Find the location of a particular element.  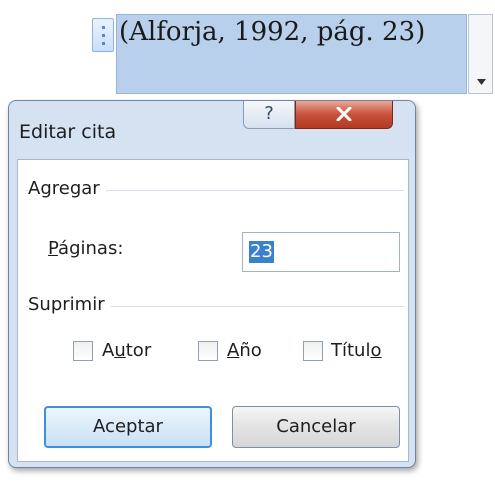

add-group-label: Agregar is located at coordinates (67, 188).